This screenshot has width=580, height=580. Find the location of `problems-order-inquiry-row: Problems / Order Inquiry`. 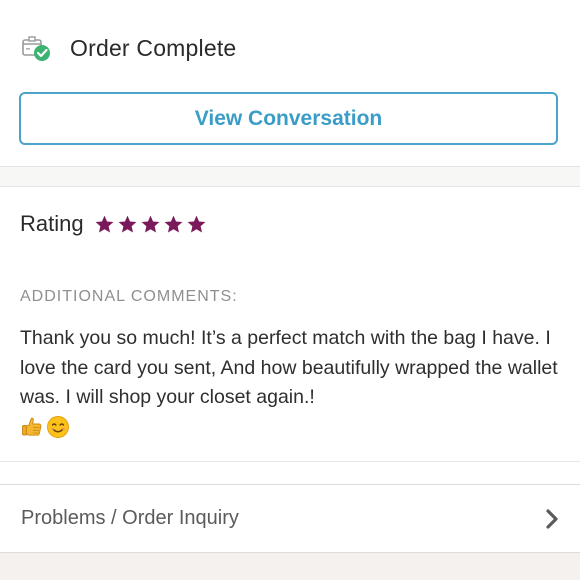

problems-order-inquiry-row: Problems / Order Inquiry is located at coordinates (290, 519).